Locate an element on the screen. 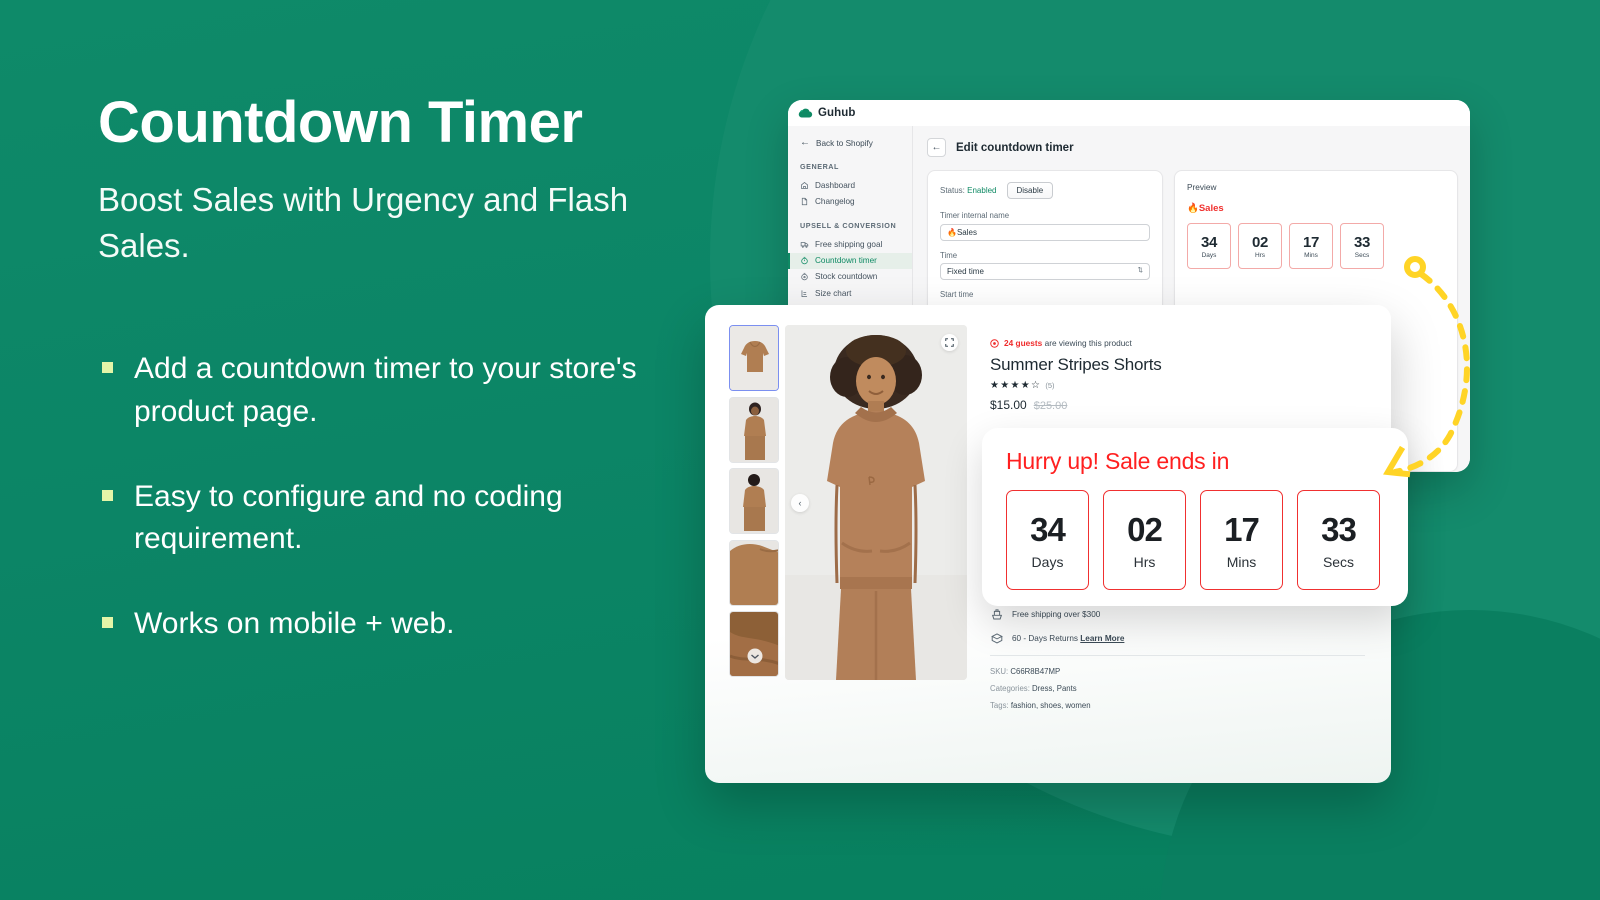  stopwatch-icon is located at coordinates (804, 261).